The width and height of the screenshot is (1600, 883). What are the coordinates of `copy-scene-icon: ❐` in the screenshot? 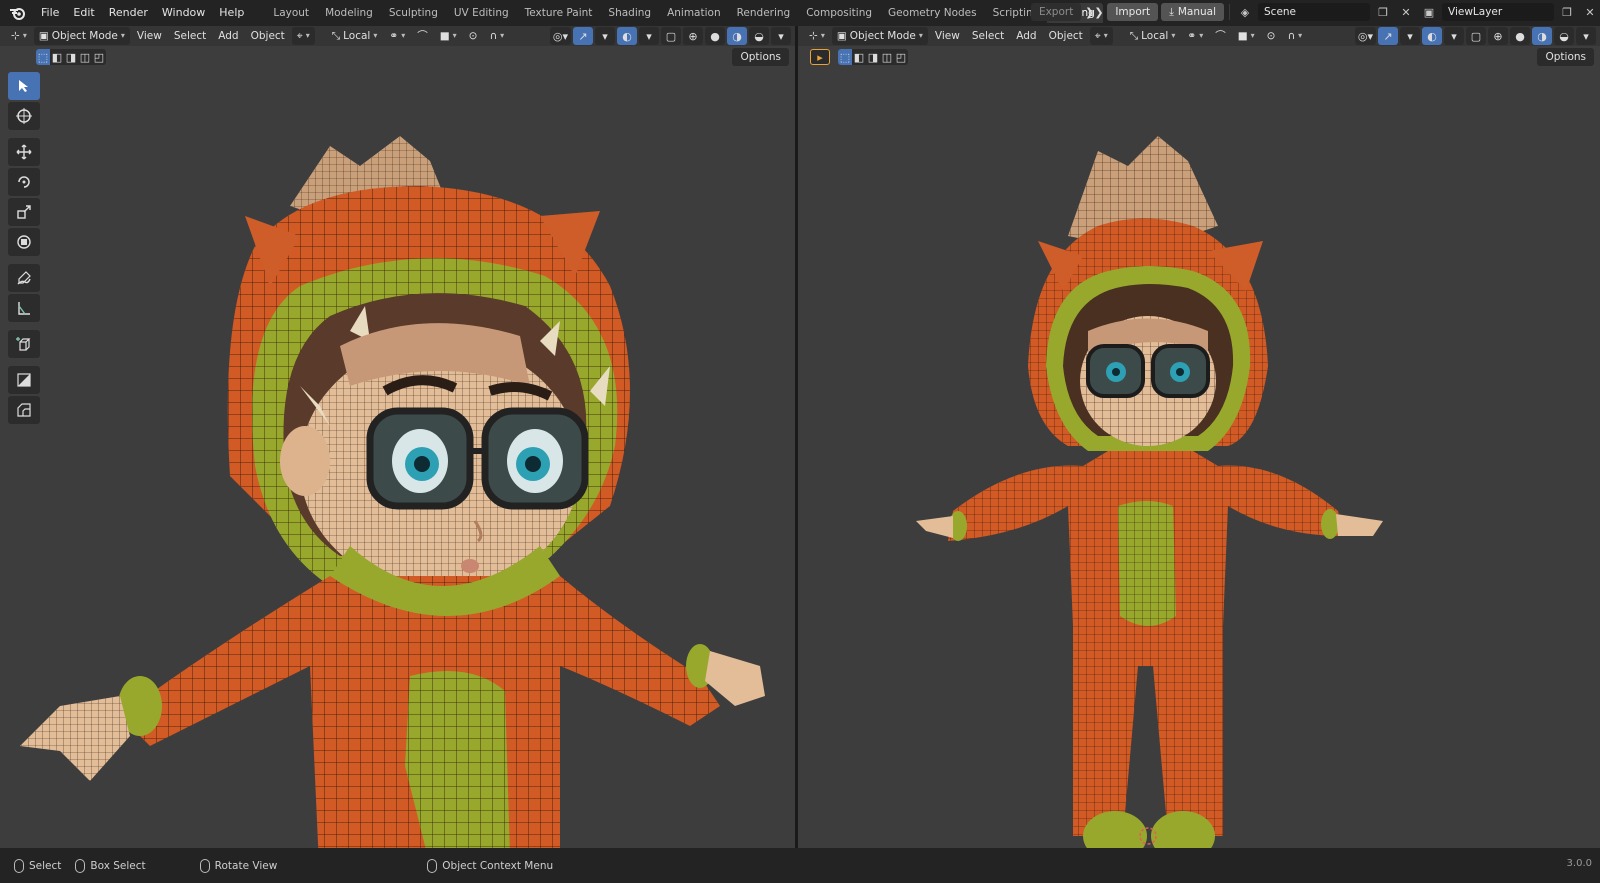 It's located at (1383, 12).